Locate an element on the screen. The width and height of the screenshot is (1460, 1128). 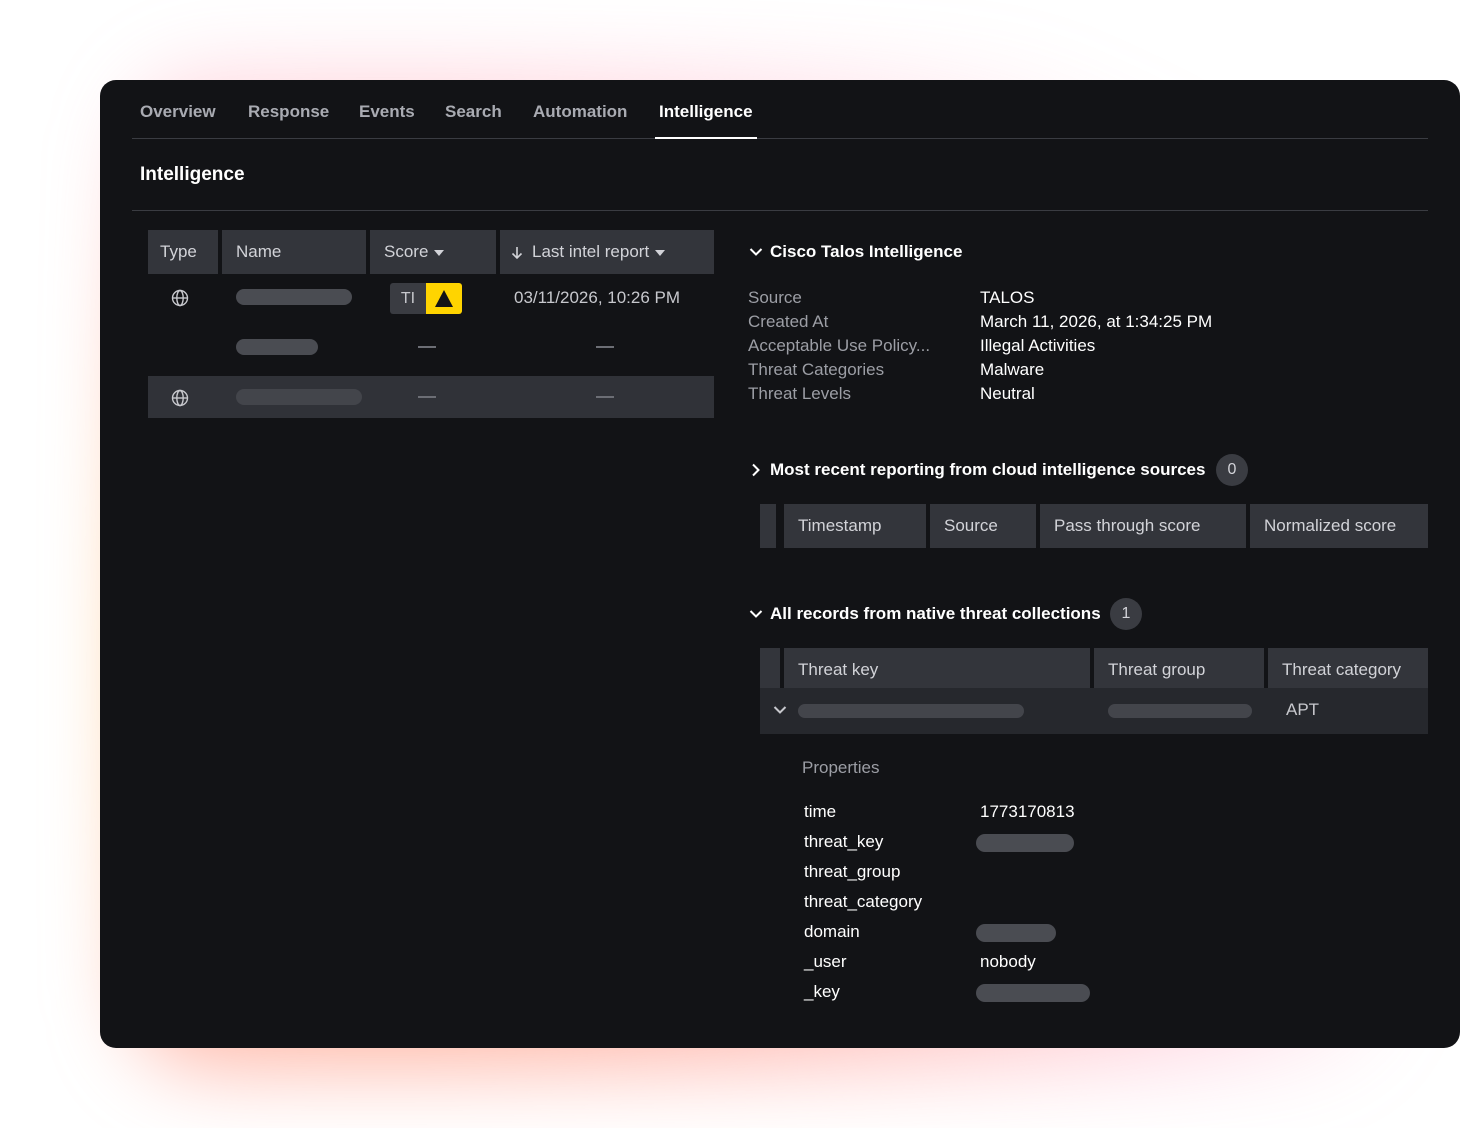
column-header-label: Score is located at coordinates (406, 251).